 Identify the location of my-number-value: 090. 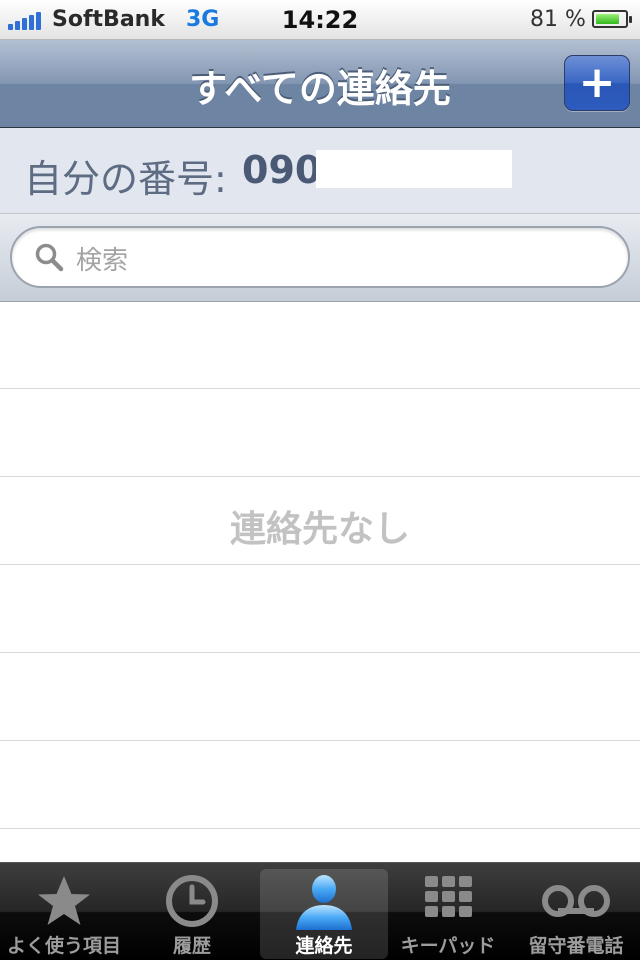
(282, 170).